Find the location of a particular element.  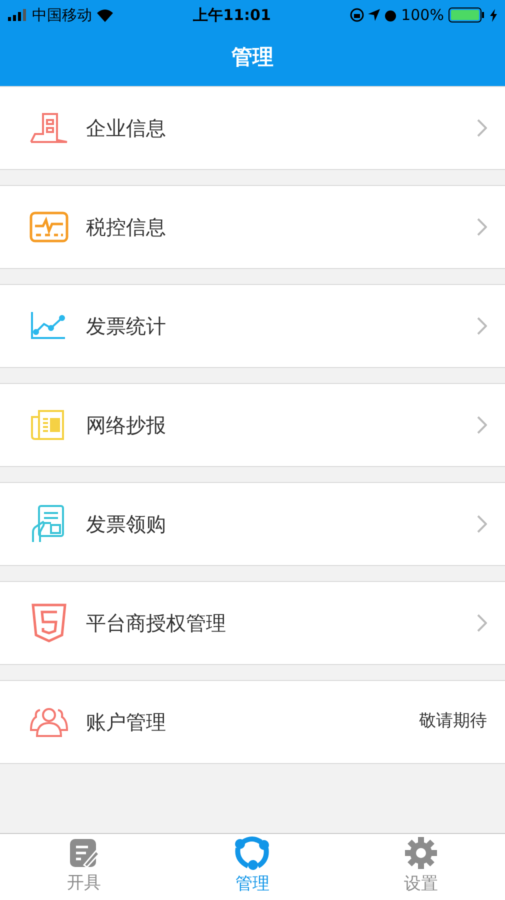

rotation-lock-icon is located at coordinates (357, 15).